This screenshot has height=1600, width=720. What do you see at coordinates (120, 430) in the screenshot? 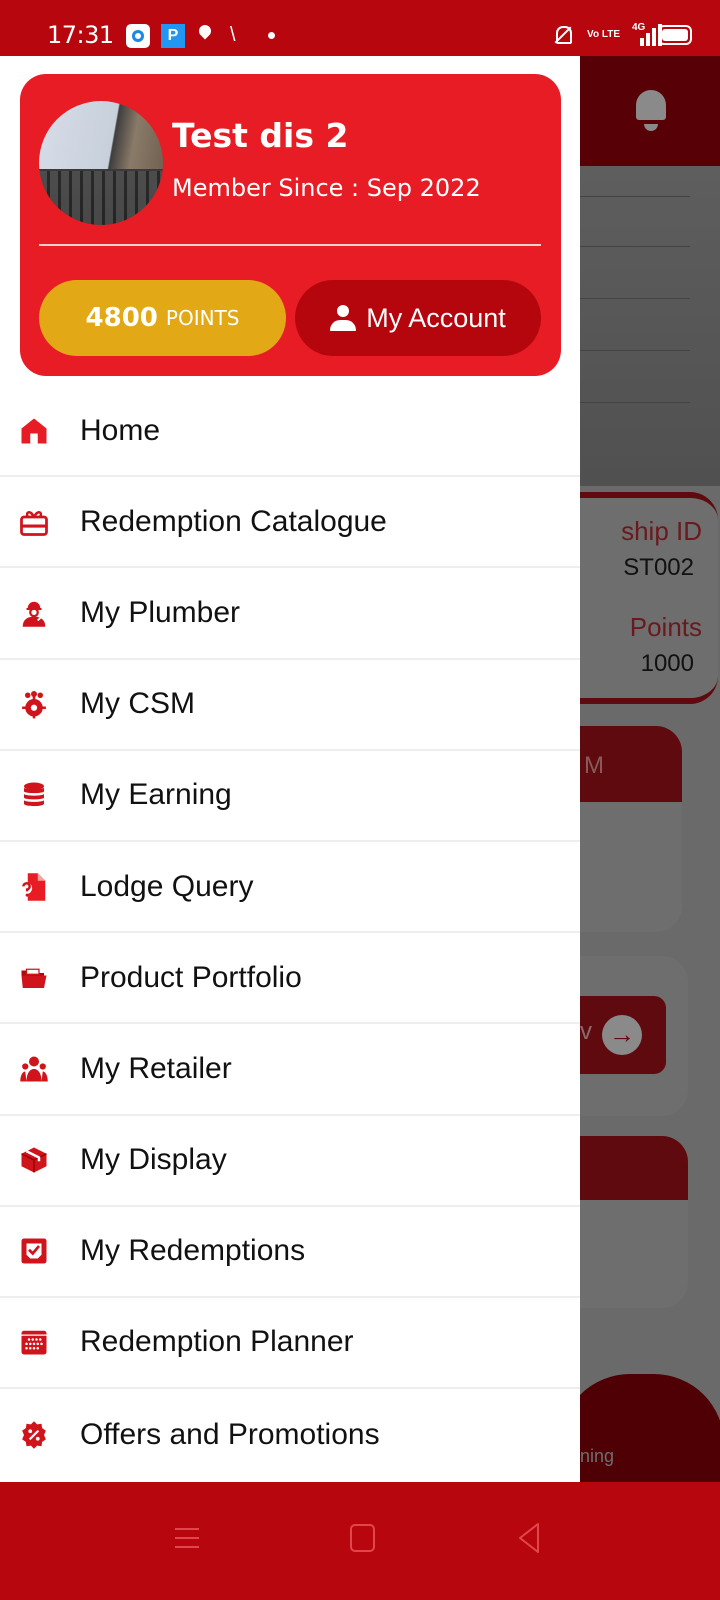
I see `menu-item-label: Home` at bounding box center [120, 430].